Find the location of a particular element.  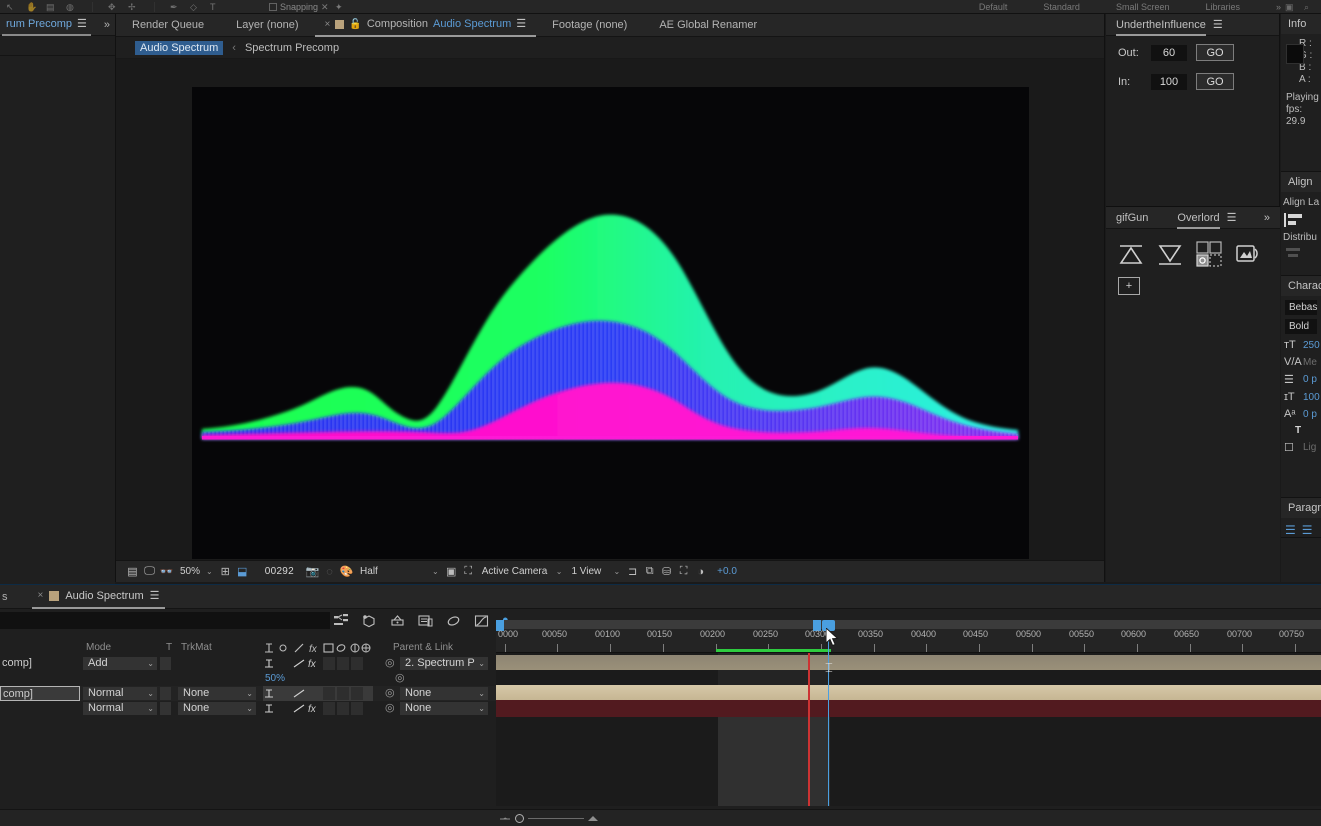

camera-value: Active Camera is located at coordinates (516, 571).